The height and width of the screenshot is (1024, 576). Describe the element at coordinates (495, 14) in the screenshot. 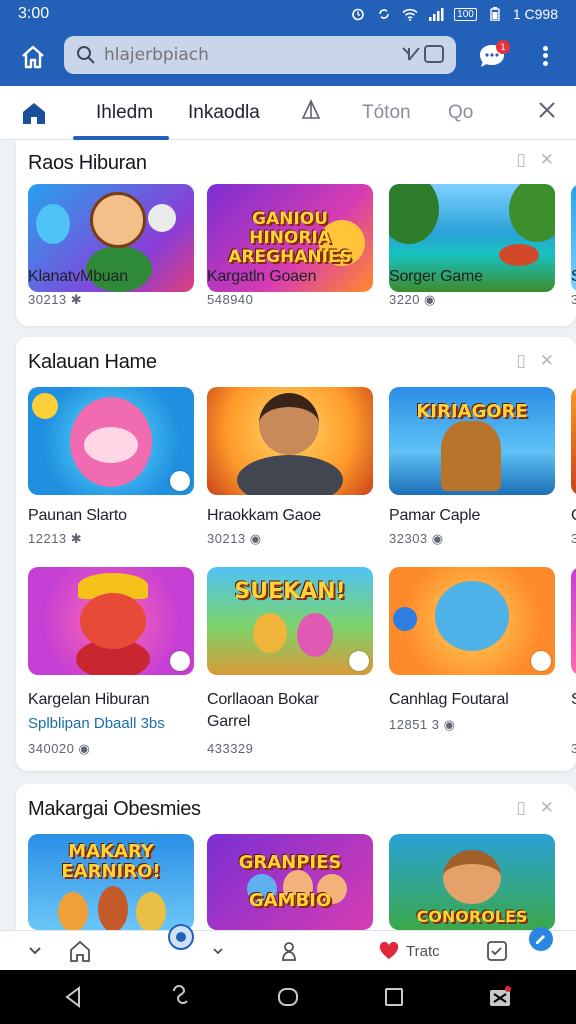

I see `battery-icon` at that location.